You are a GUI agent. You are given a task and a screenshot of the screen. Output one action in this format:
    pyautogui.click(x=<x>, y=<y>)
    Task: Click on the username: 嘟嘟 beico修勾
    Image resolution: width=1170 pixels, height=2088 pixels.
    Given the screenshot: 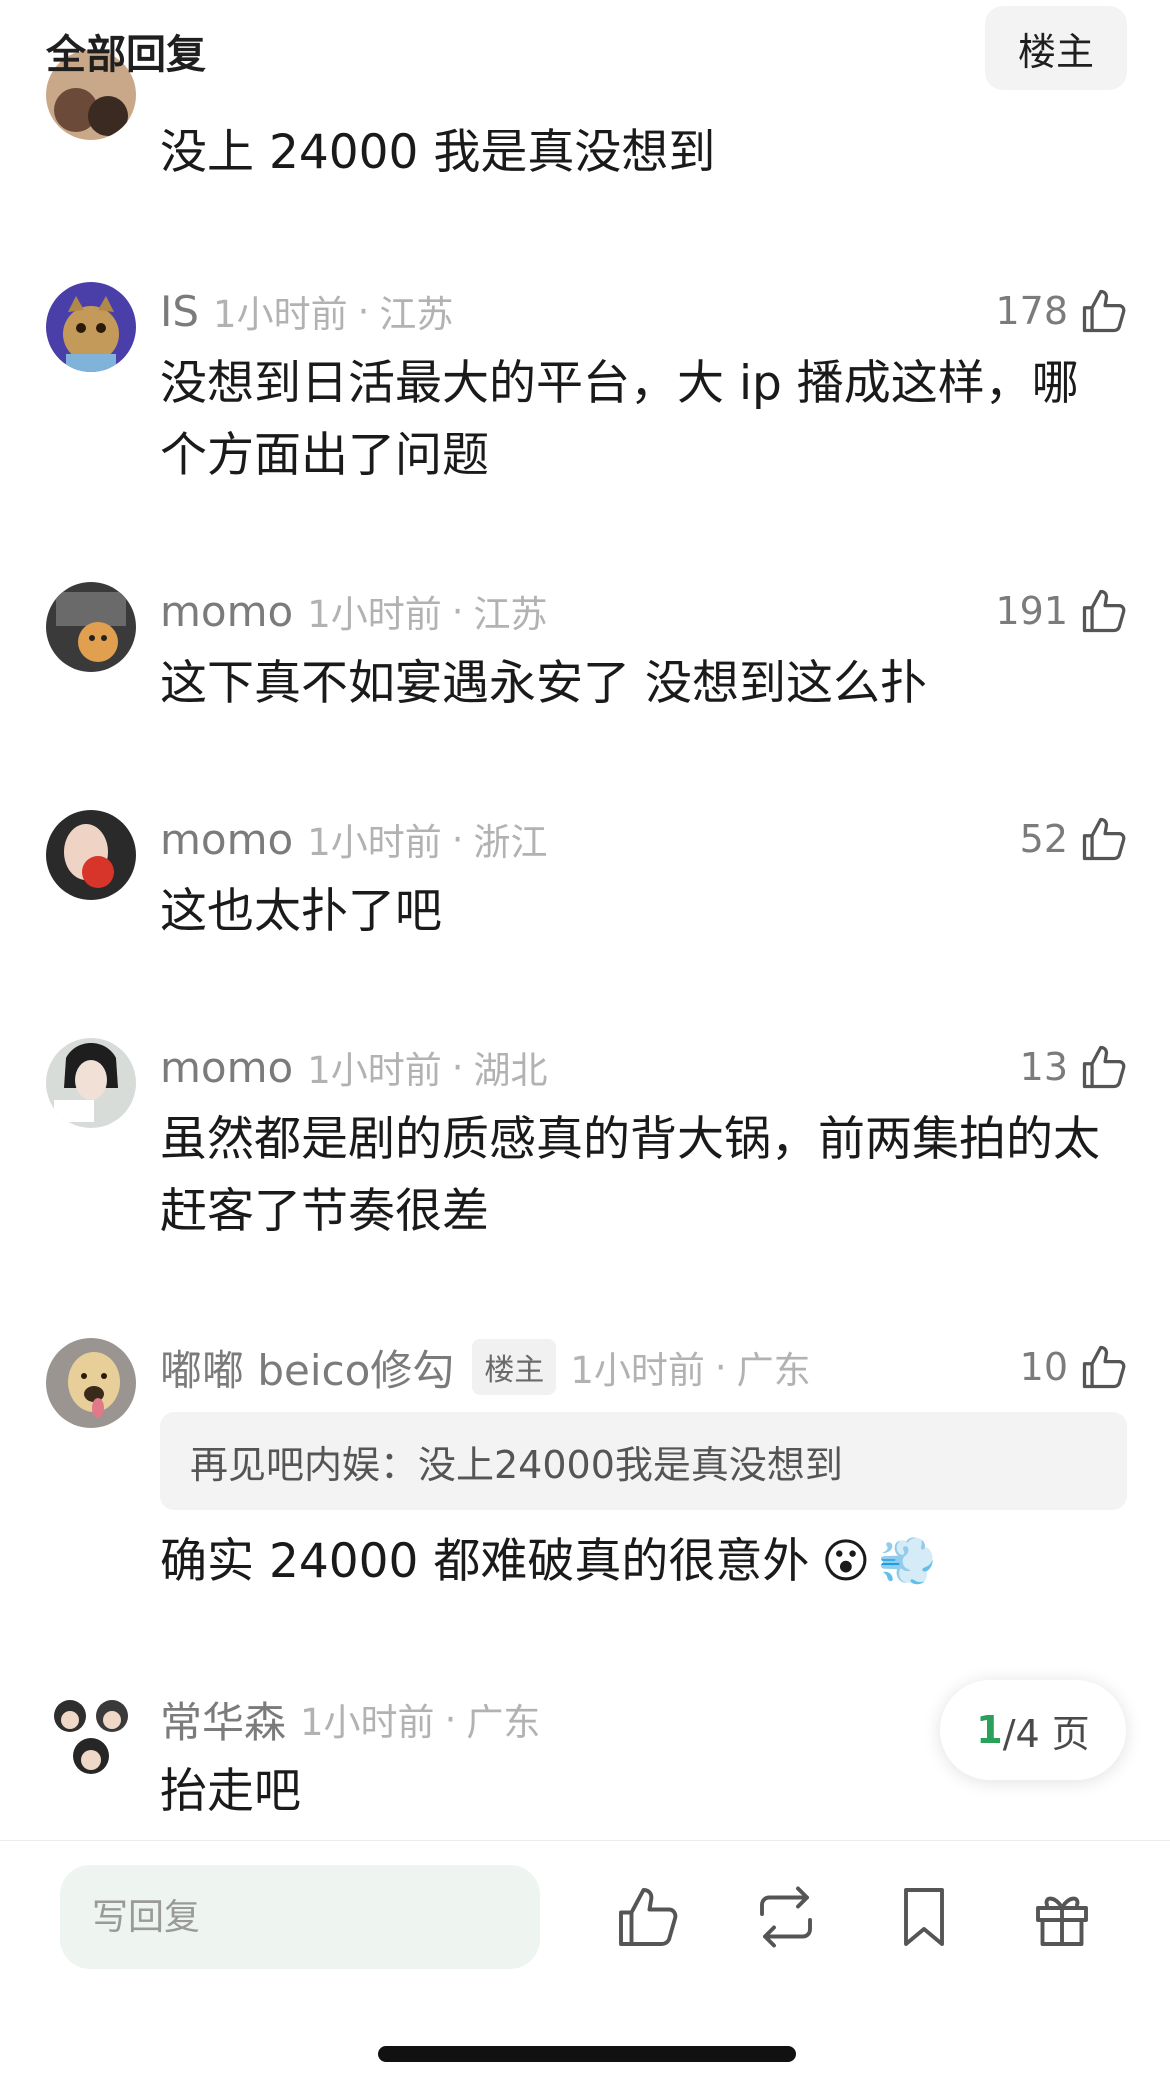 What is the action you would take?
    pyautogui.click(x=307, y=1367)
    